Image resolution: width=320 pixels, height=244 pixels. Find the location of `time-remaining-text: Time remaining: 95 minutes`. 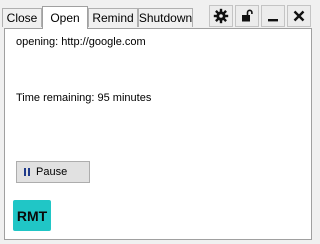

time-remaining-text: Time remaining: 95 minutes is located at coordinates (84, 98).